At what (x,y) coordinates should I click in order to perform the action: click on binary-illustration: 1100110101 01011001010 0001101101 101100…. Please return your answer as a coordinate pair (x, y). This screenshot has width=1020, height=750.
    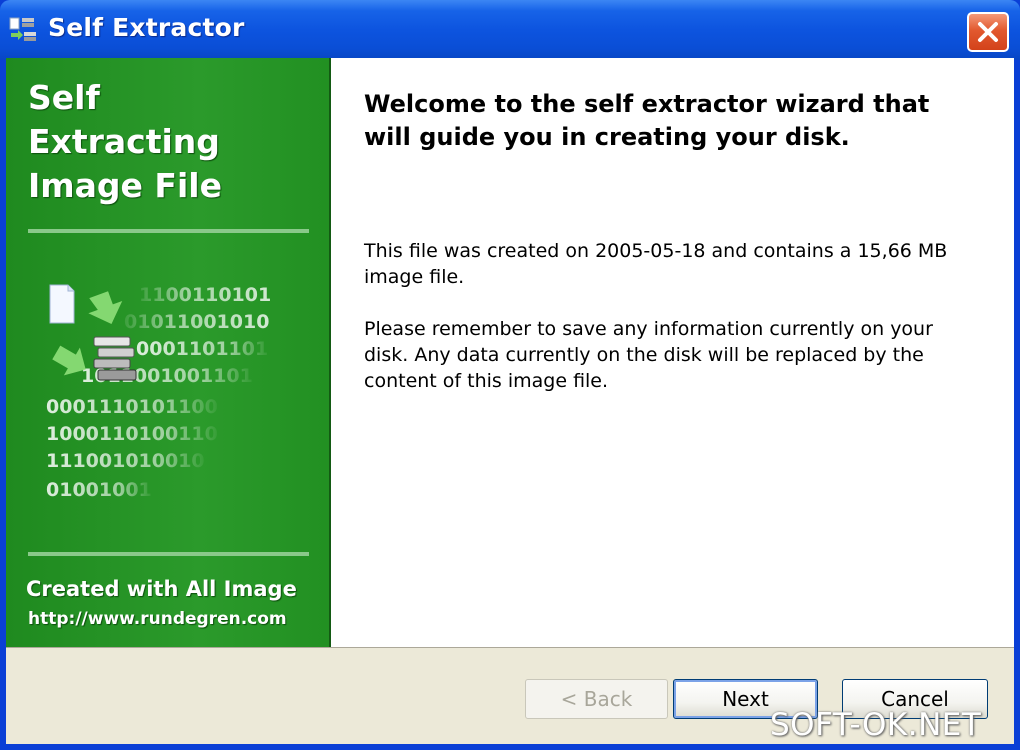
    Looking at the image, I should click on (158, 392).